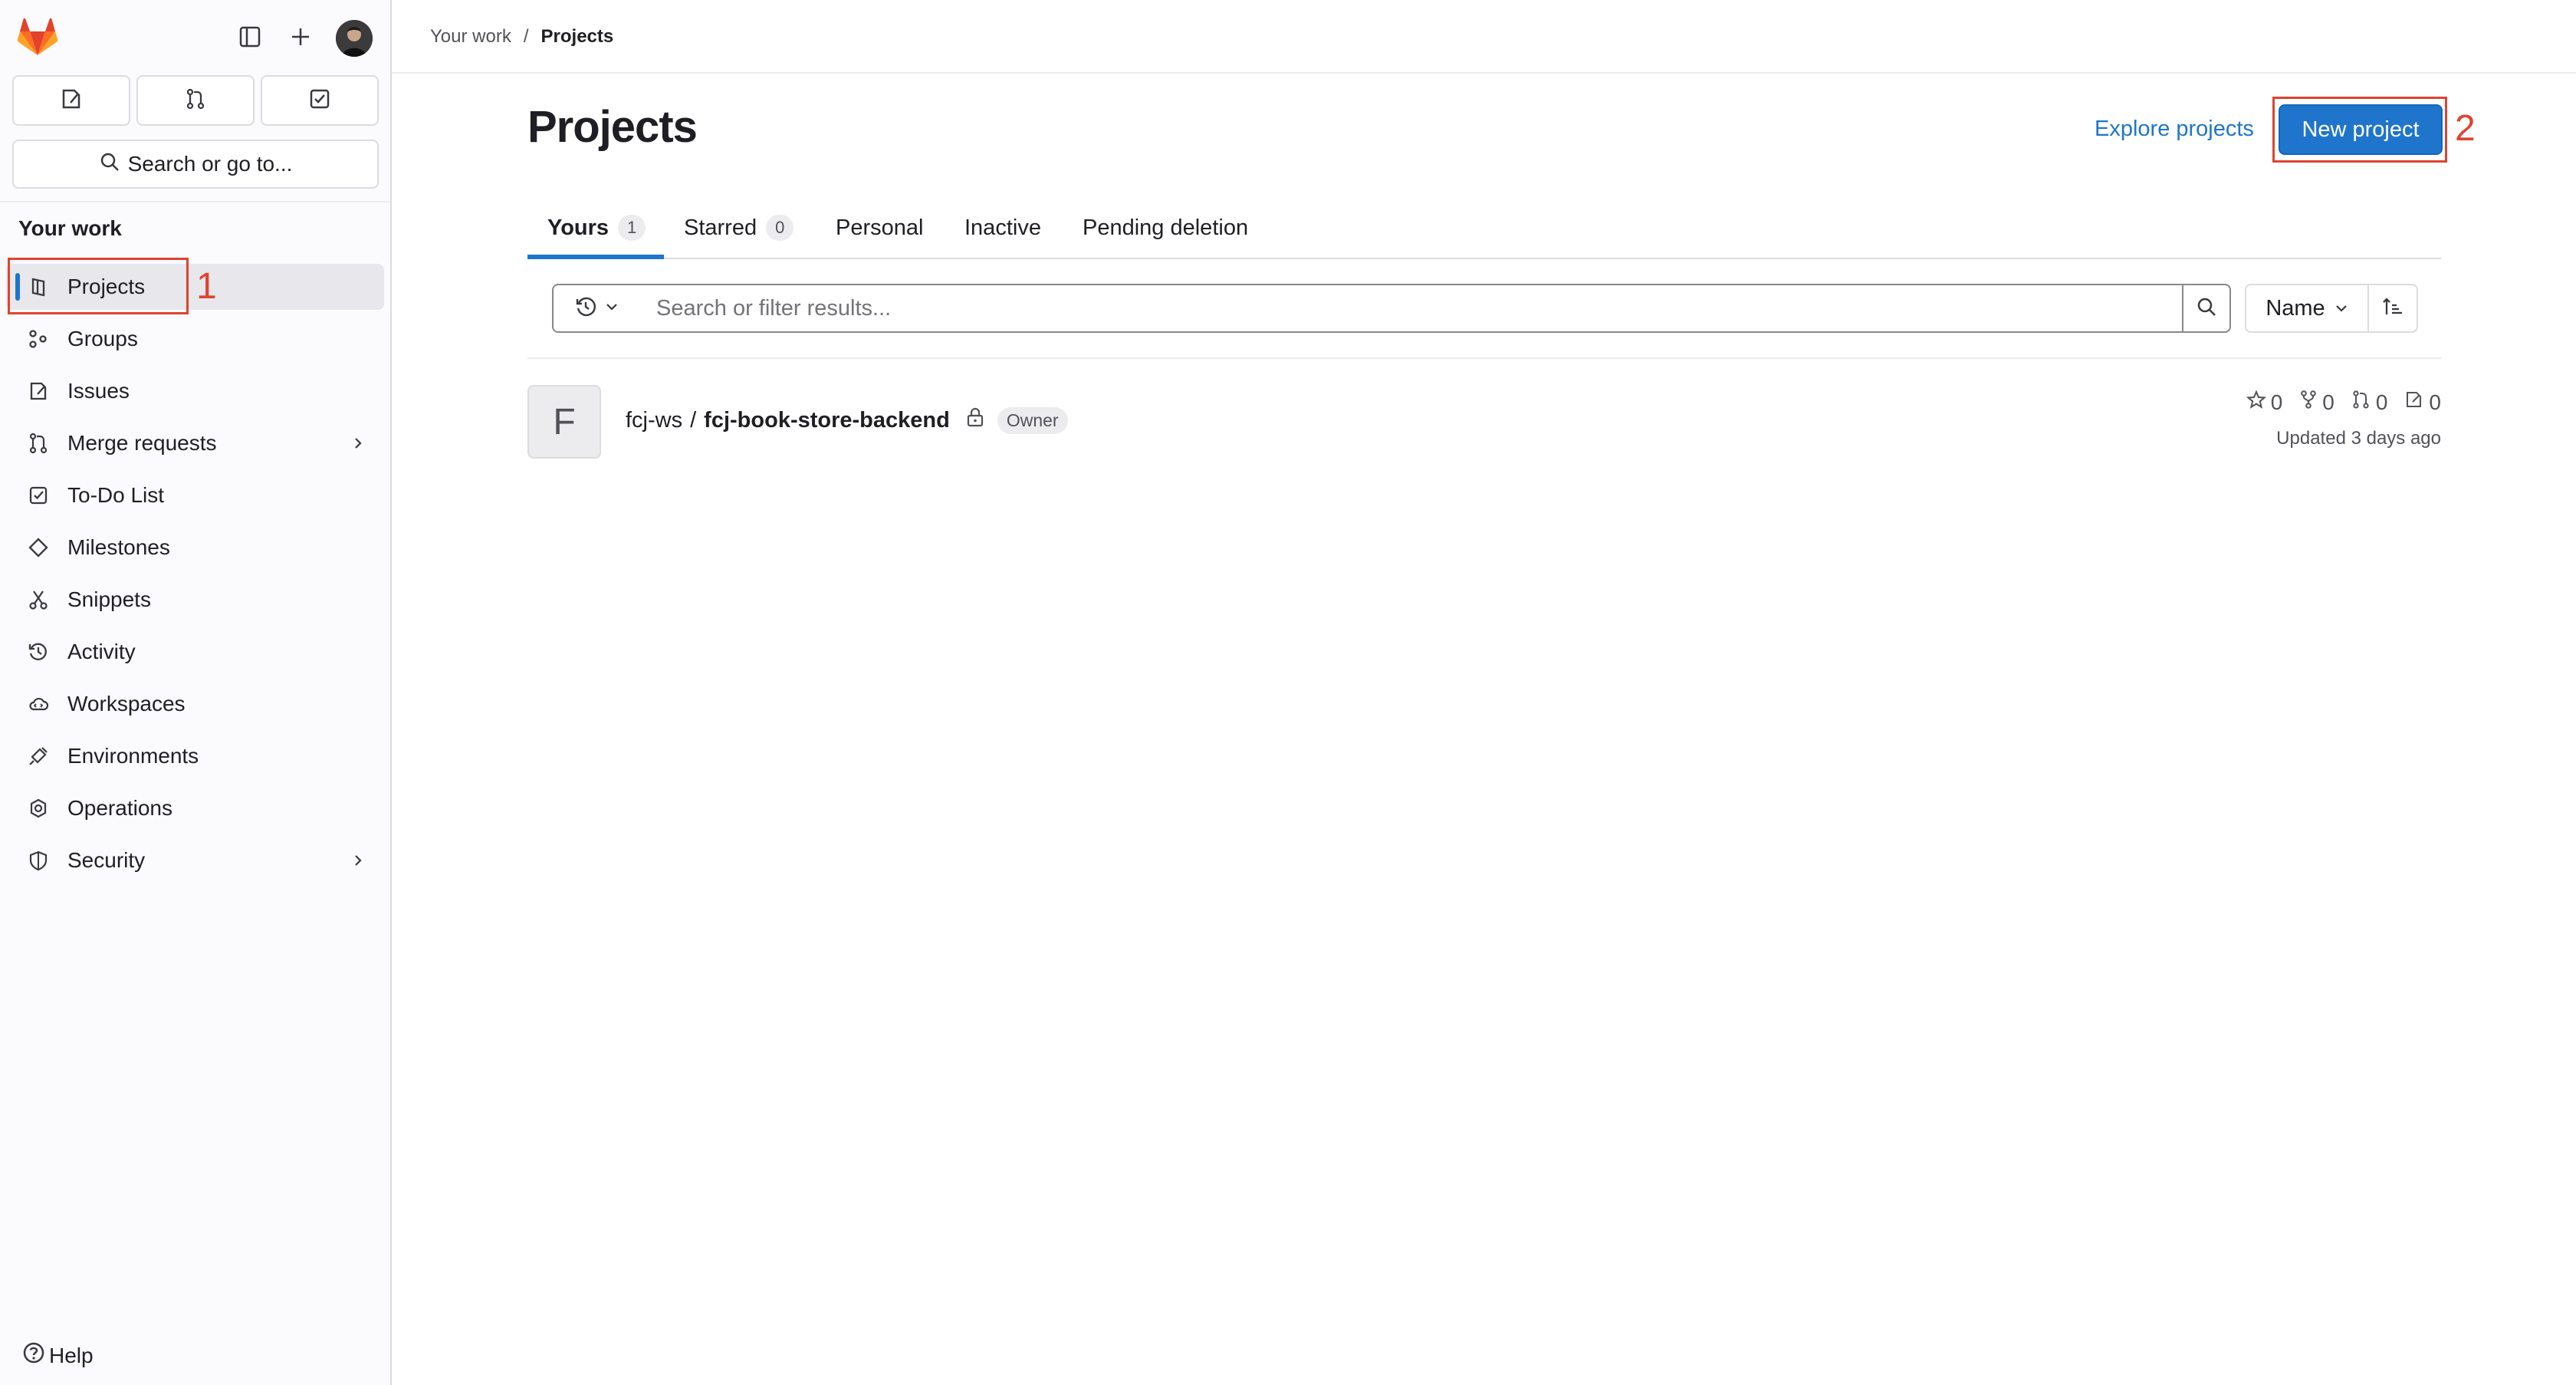 Image resolution: width=2576 pixels, height=1385 pixels. Describe the element at coordinates (2295, 308) in the screenshot. I see `sort-label: Name` at that location.